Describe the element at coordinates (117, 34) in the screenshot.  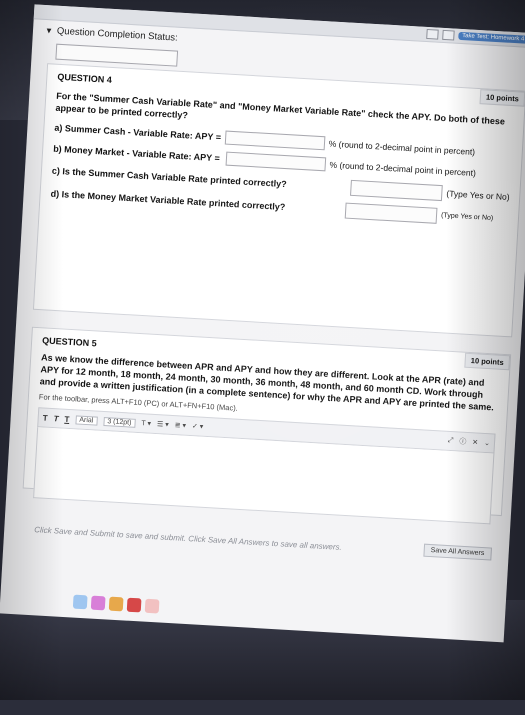
I see `completion-status-label: Question Completion Status:` at that location.